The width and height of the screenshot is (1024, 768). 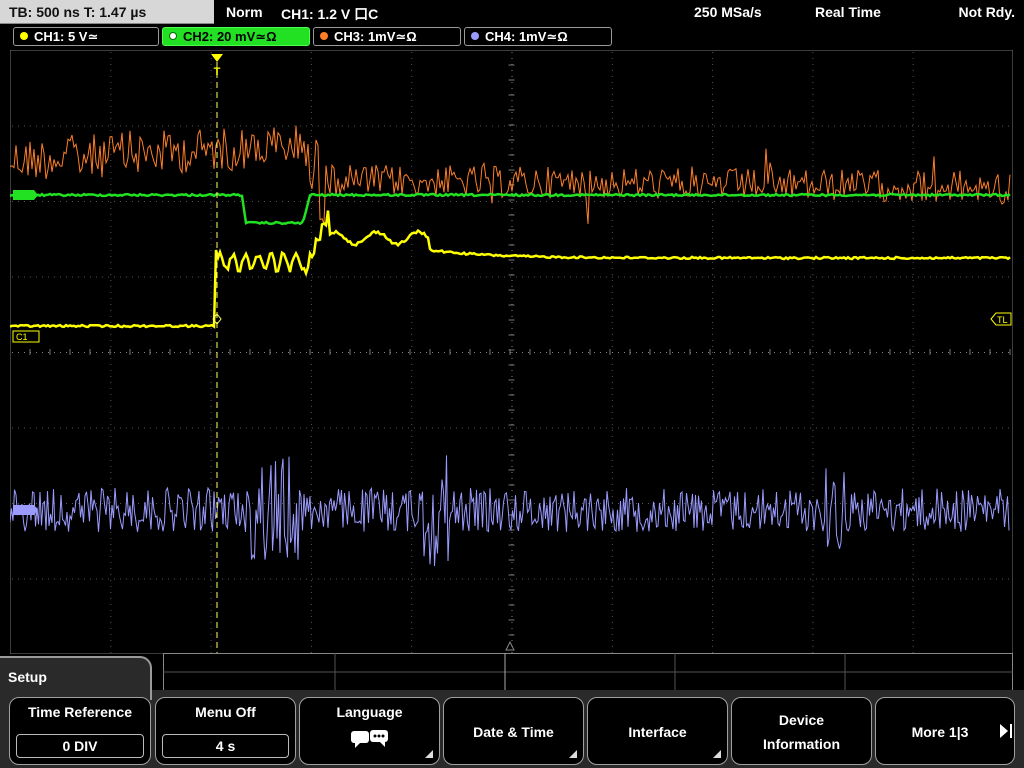 What do you see at coordinates (538, 36) in the screenshot?
I see `channel-tab-ch4: CH4: 1mV≃Ω` at bounding box center [538, 36].